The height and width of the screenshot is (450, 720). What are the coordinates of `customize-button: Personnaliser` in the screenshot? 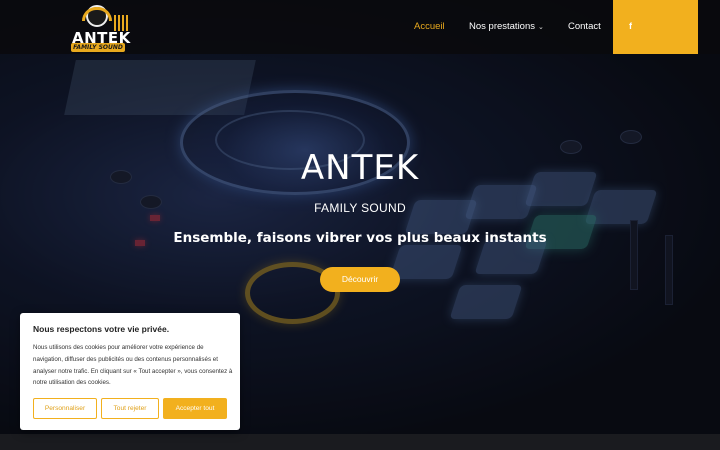 It's located at (65, 408).